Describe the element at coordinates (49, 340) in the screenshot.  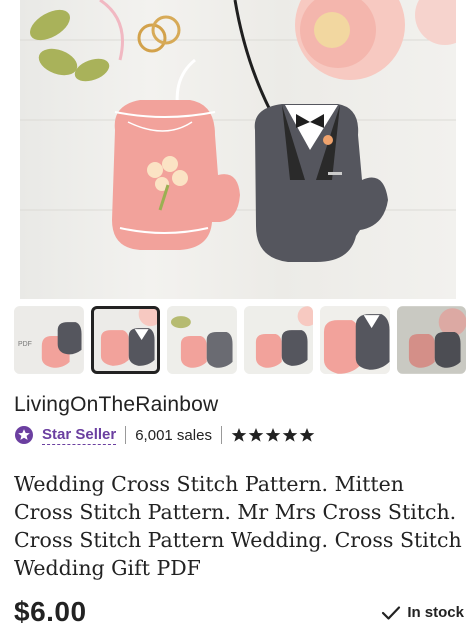
I see `thumbnail-1: PDF` at that location.